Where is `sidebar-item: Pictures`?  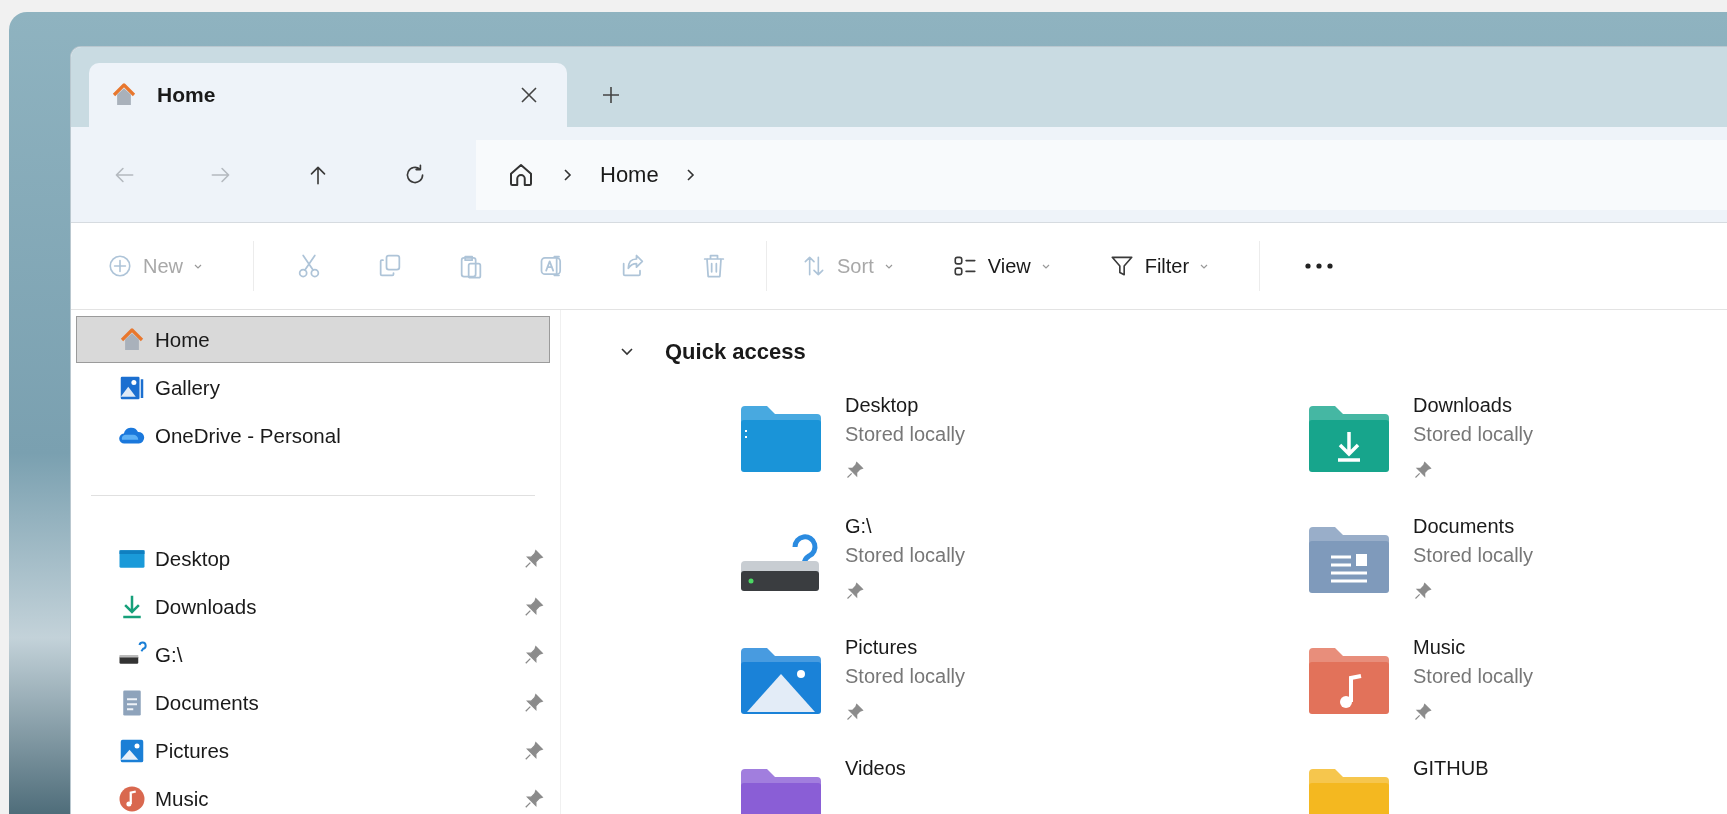
sidebar-item: Pictures is located at coordinates (313, 750).